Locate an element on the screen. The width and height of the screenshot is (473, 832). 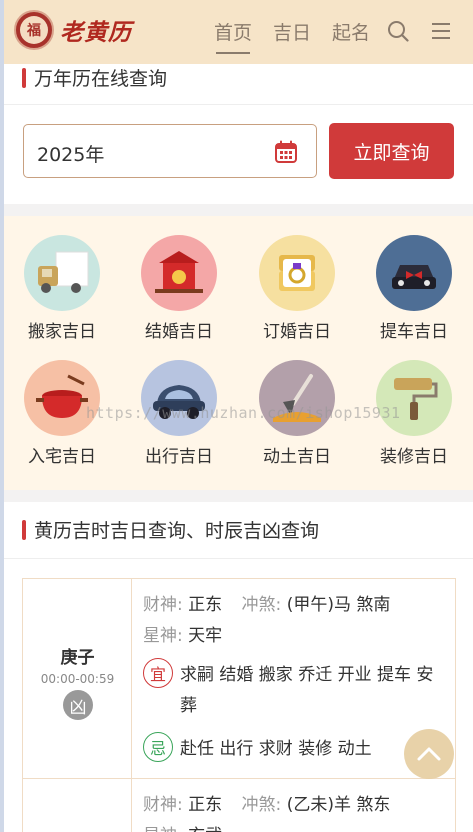
section-title: 万年历在线查询 is located at coordinates (94, 77).